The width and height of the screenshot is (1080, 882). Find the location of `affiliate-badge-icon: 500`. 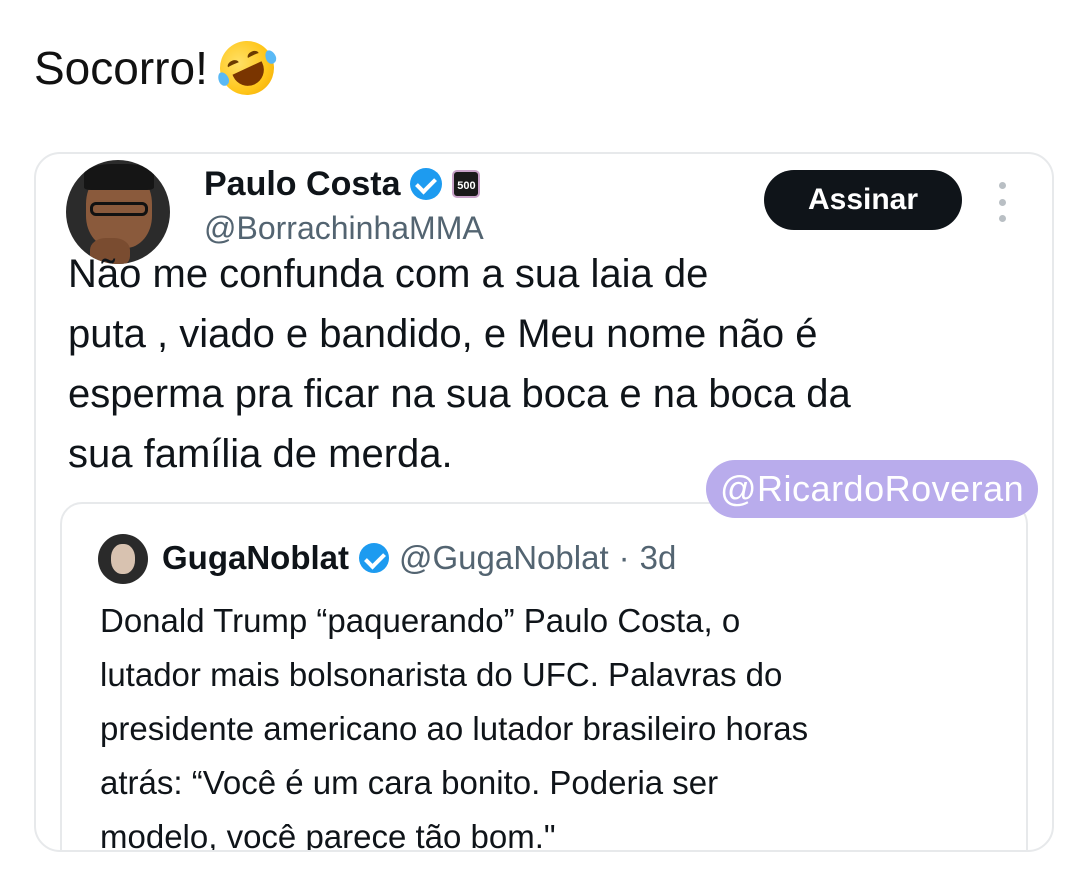

affiliate-badge-icon: 500 is located at coordinates (466, 184).